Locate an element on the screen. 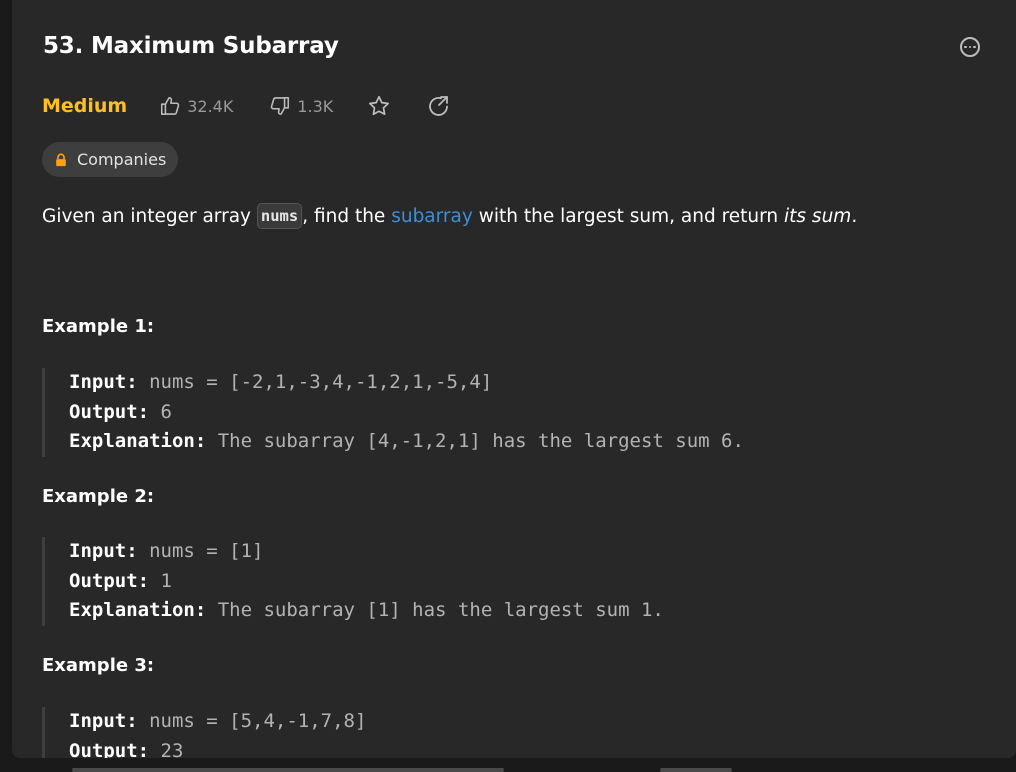  example-input-line: Input: nums = [5,4,-1,7,8] is located at coordinates (217, 722).